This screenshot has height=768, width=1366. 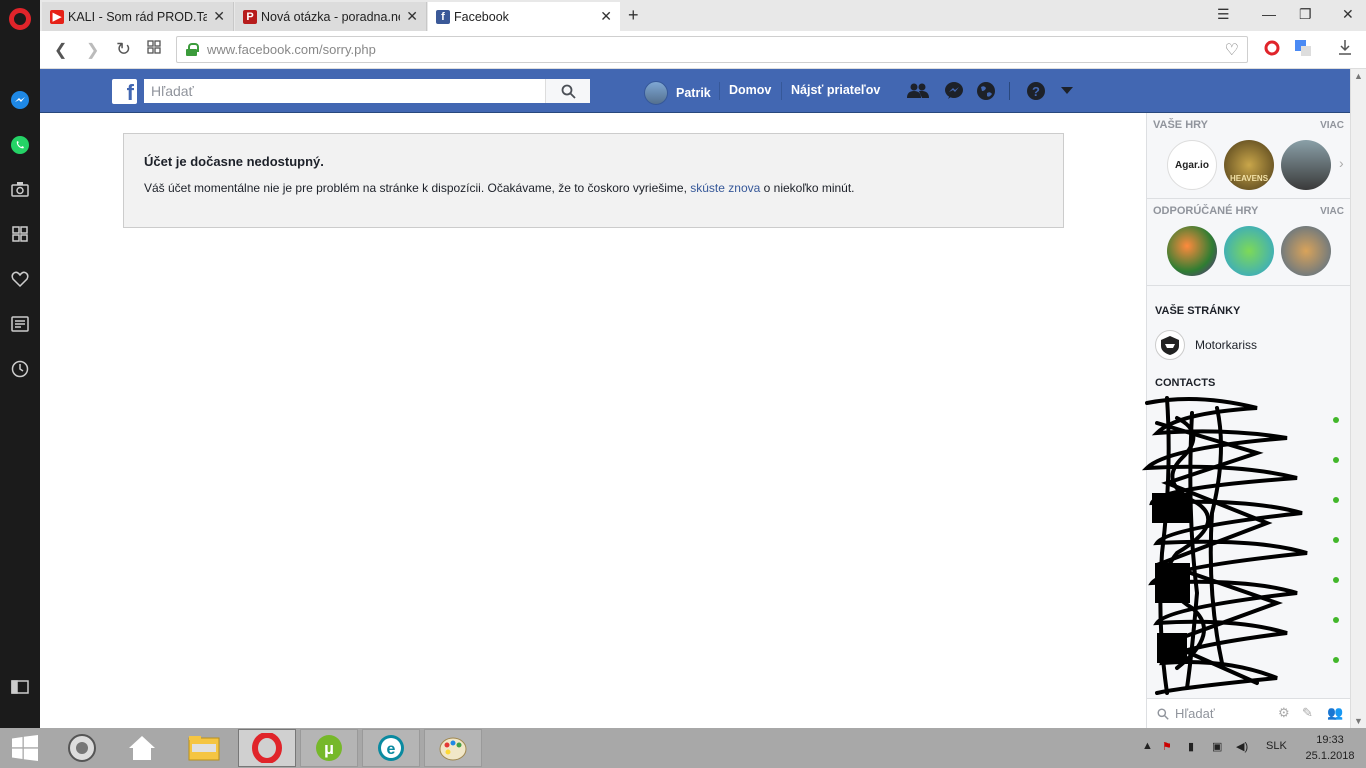 I want to click on opera-vpn-icon, so click(x=1272, y=50).